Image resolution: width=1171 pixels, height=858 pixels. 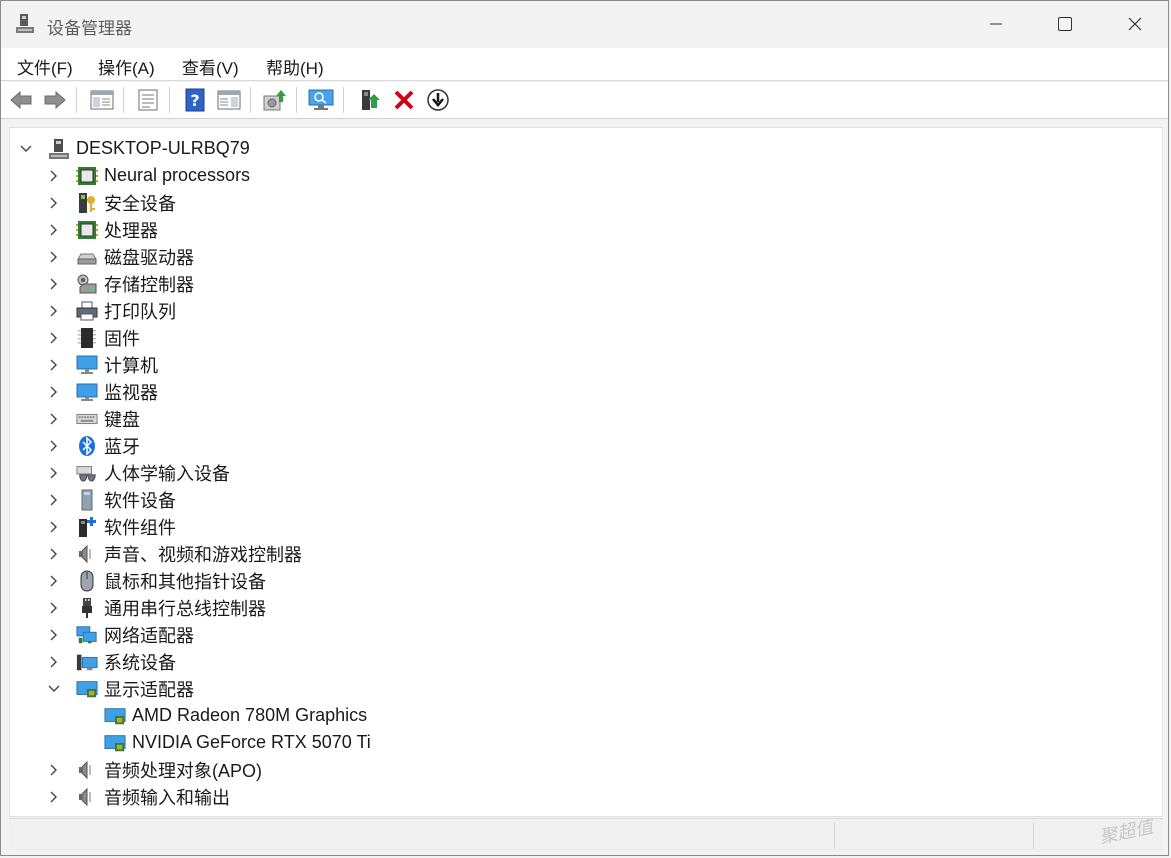 What do you see at coordinates (438, 100) in the screenshot?
I see `disable-device-icon` at bounding box center [438, 100].